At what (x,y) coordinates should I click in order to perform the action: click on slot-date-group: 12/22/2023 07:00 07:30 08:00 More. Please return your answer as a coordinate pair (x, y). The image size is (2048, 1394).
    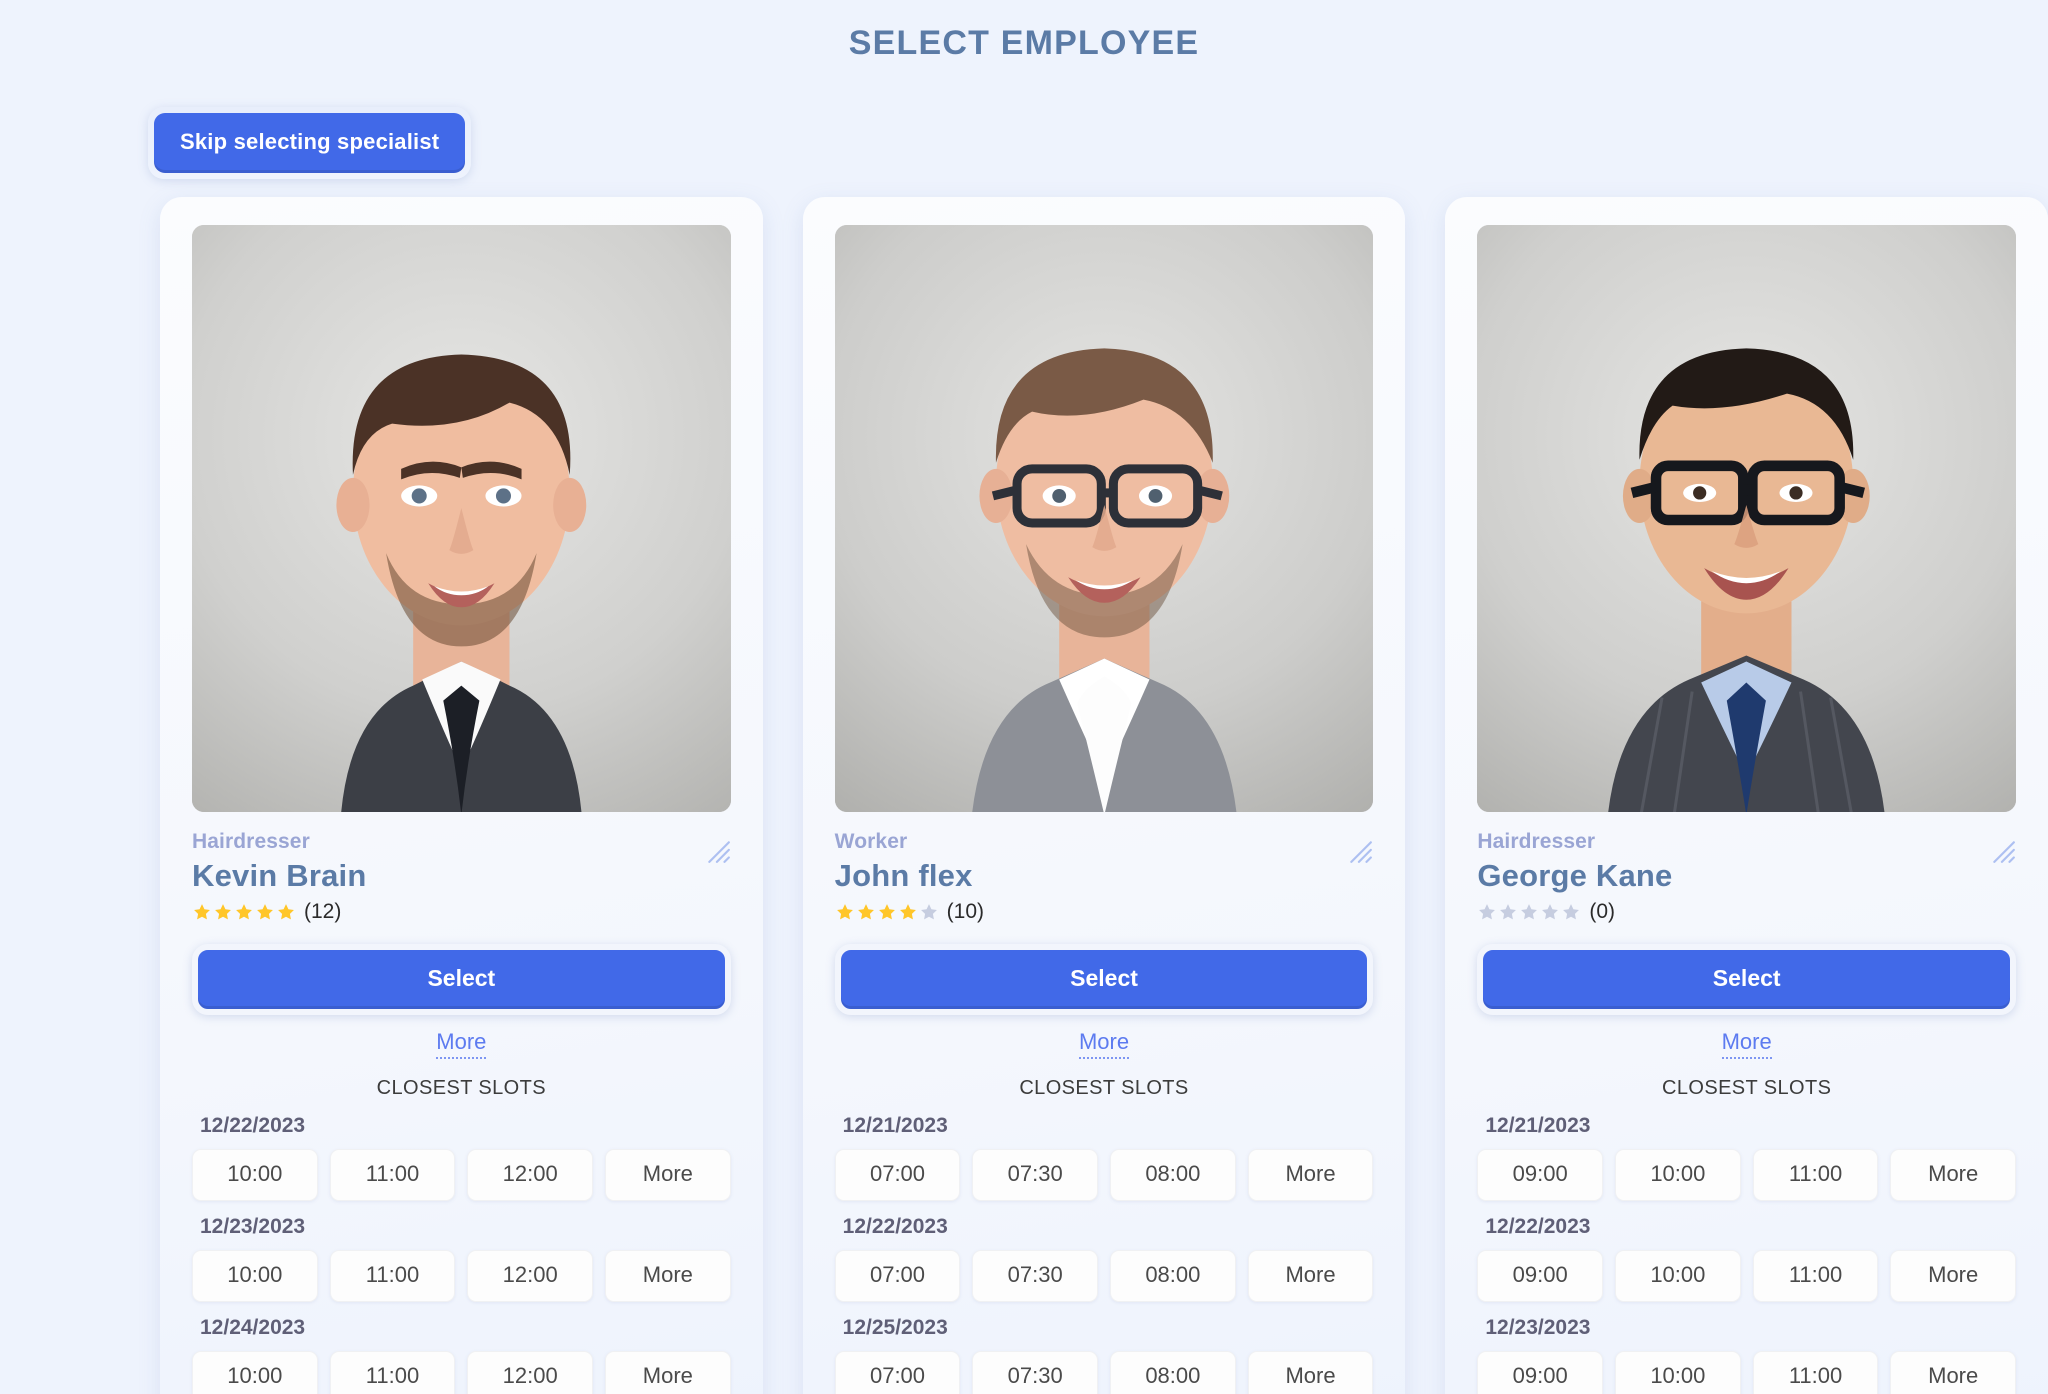
    Looking at the image, I should click on (1104, 1258).